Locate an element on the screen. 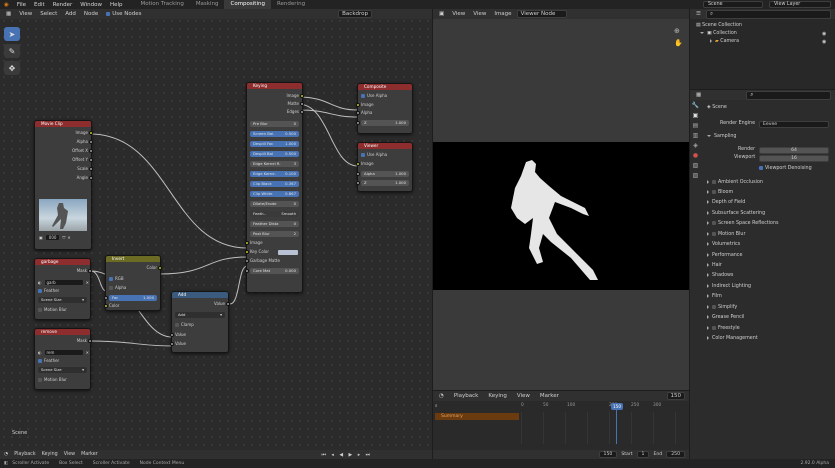  composite-node-header: Composite is located at coordinates (385, 87).